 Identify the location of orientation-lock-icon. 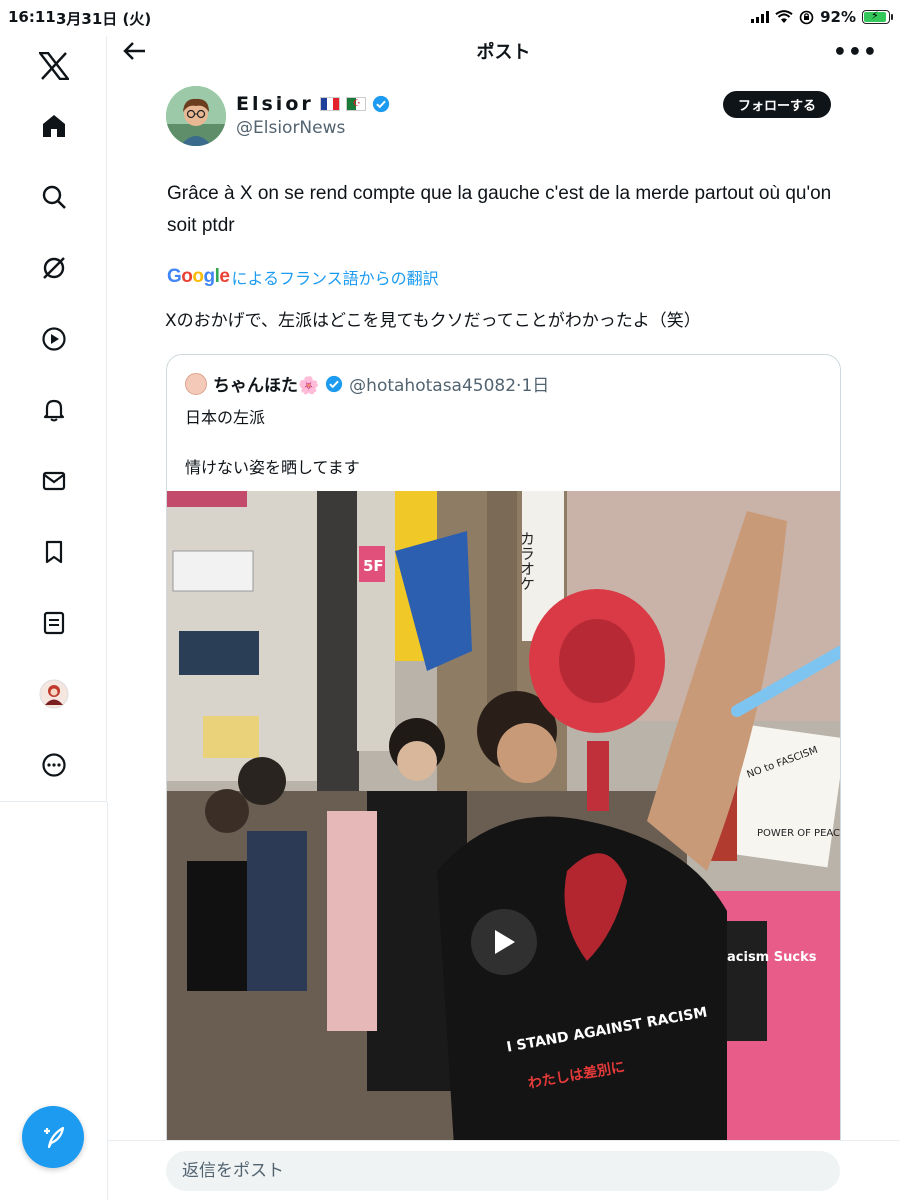
(806, 17).